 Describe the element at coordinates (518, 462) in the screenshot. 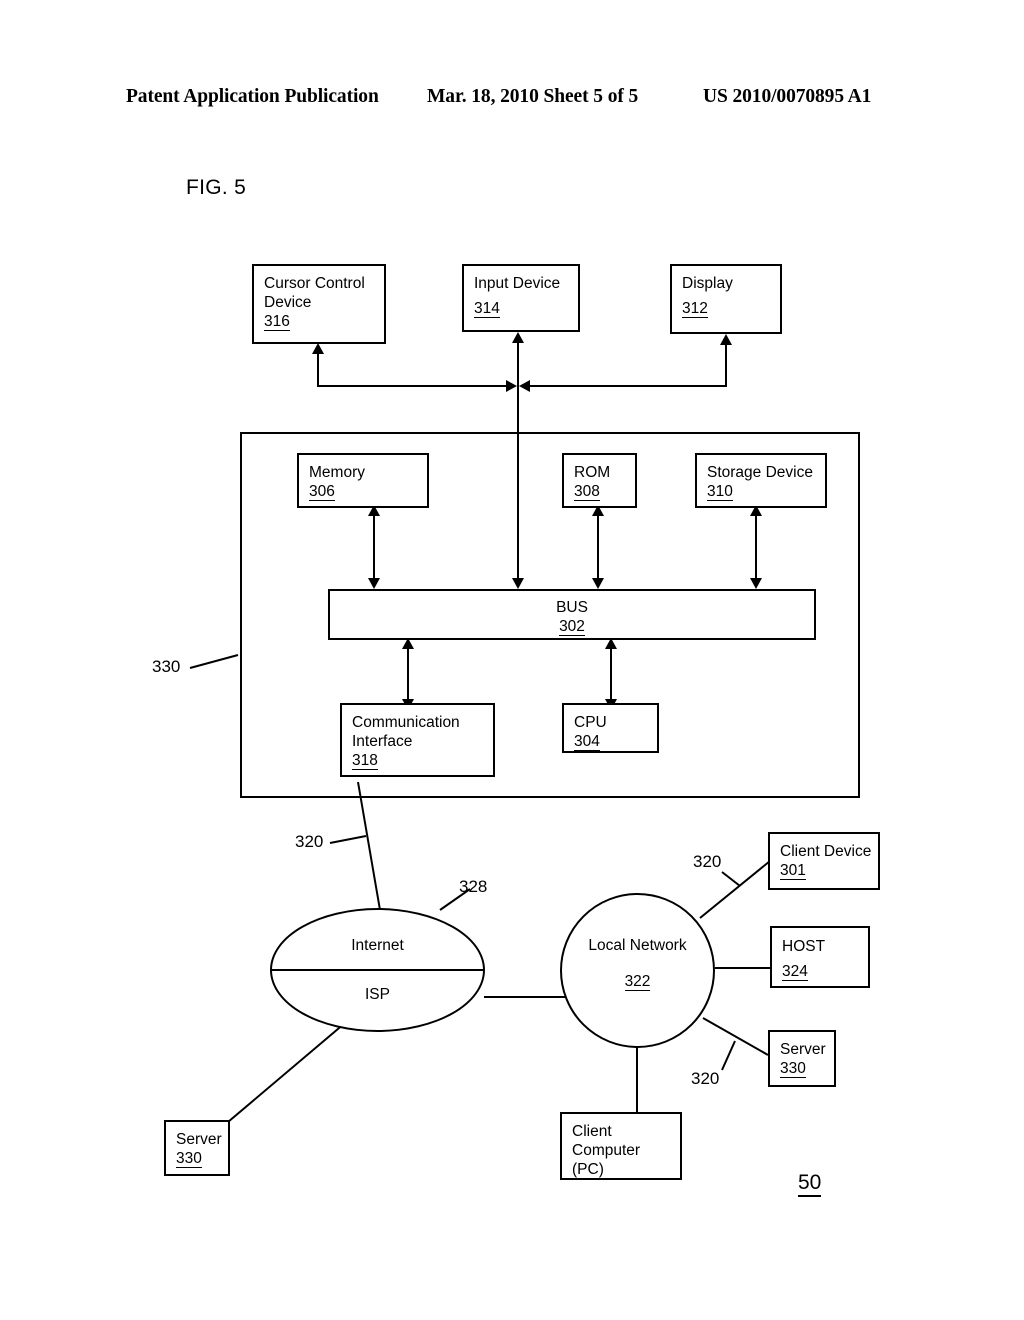

I see `input-device-trunk-line` at that location.